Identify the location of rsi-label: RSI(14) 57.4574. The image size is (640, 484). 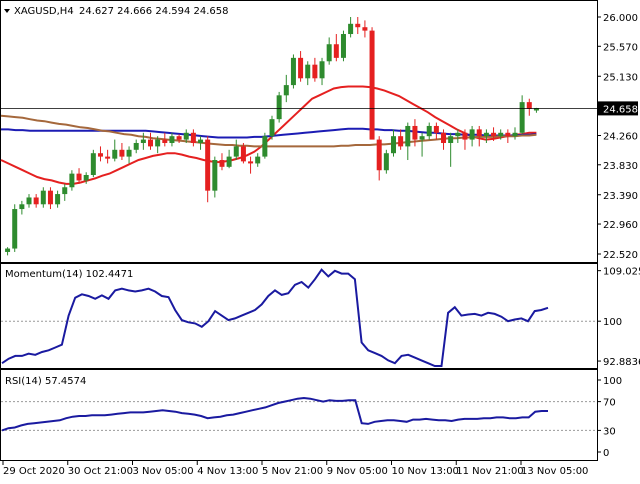
(45, 381).